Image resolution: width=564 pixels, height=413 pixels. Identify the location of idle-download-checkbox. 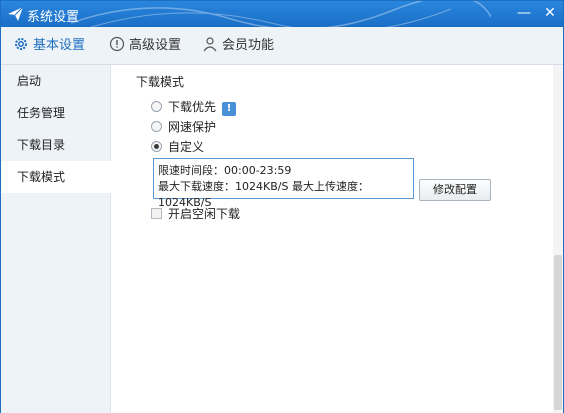
(156, 213).